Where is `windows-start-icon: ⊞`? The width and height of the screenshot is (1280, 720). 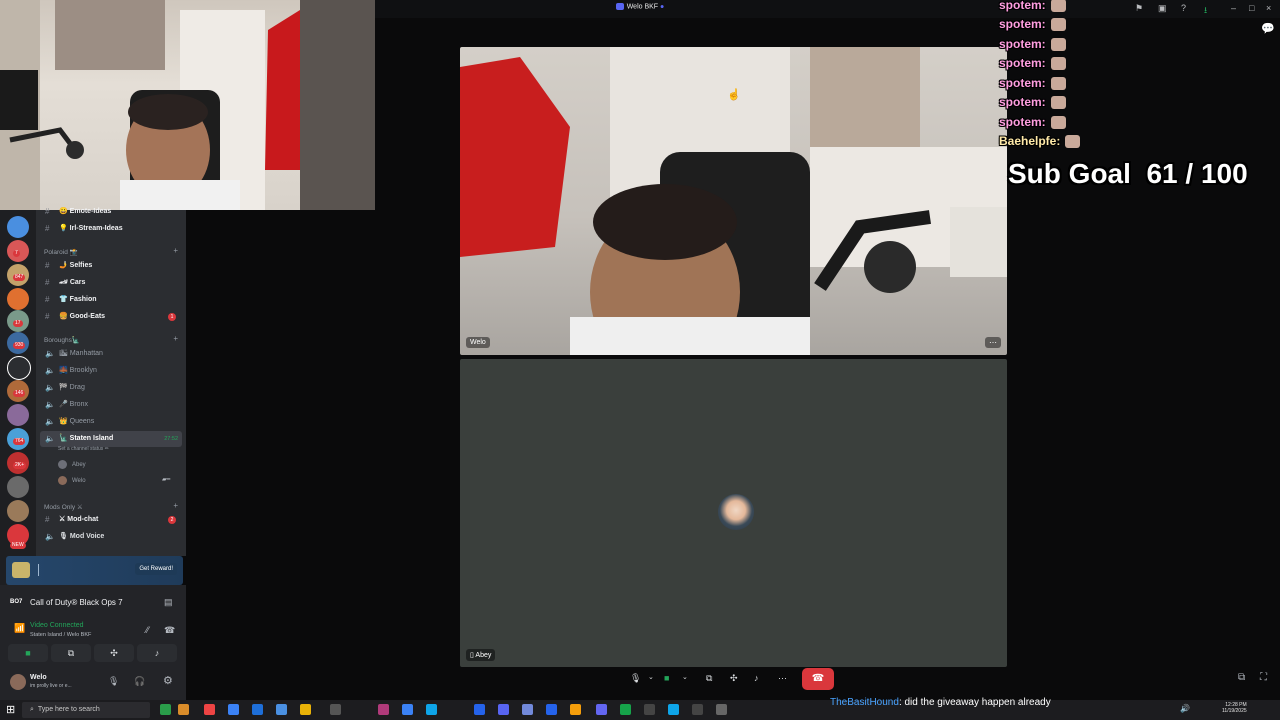
windows-start-icon: ⊞ is located at coordinates (10, 709).